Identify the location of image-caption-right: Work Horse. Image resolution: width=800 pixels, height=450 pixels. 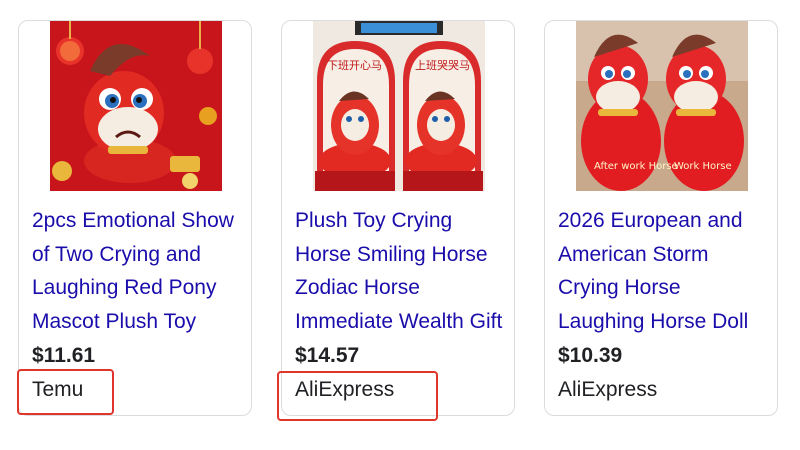
(703, 166).